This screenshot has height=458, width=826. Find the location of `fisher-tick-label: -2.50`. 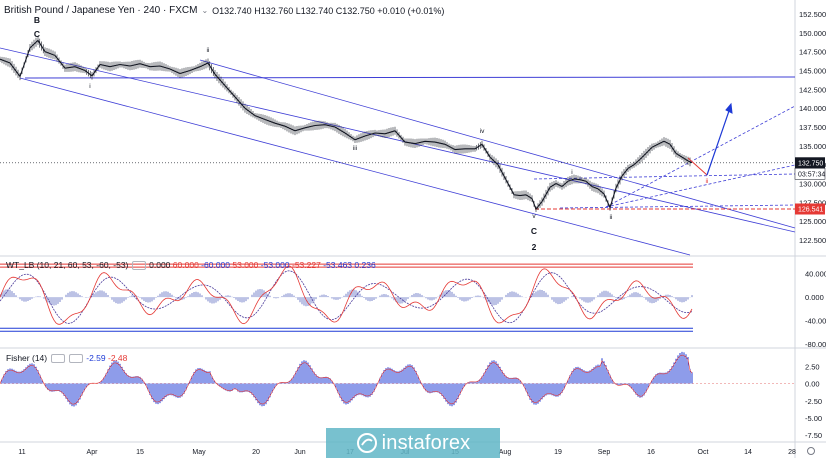

fisher-tick-label: -2.50 is located at coordinates (813, 401).